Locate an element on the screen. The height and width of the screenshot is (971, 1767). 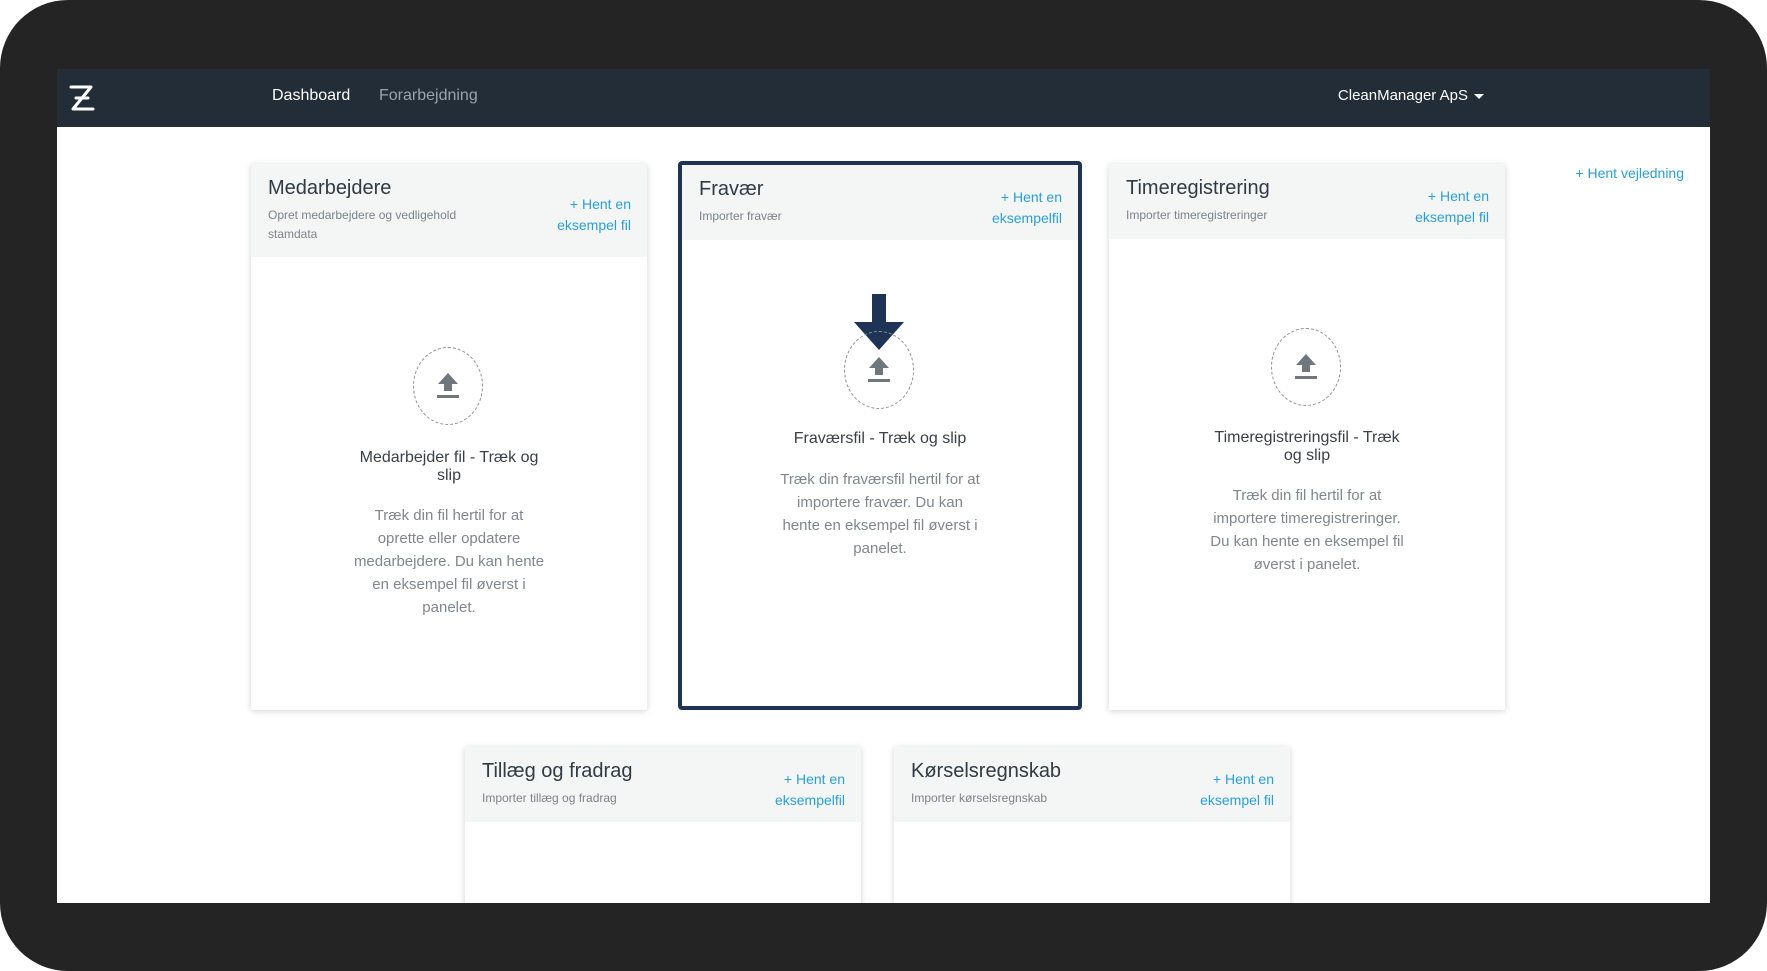
dropzone-title: Fraværsfil - Træk og slip is located at coordinates (880, 438).